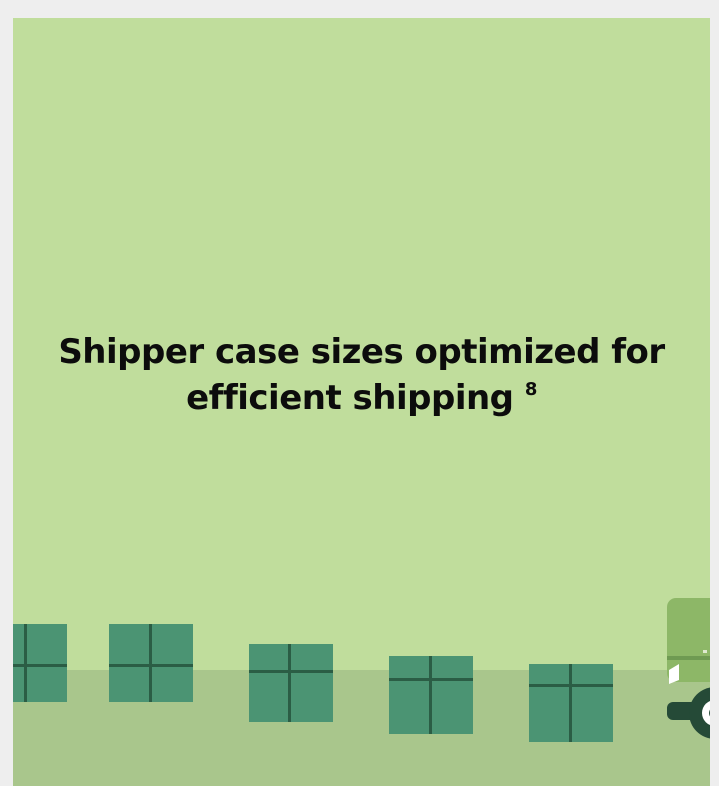  What do you see at coordinates (350, 398) in the screenshot?
I see `headline-line-2-text: efficient shipping` at bounding box center [350, 398].